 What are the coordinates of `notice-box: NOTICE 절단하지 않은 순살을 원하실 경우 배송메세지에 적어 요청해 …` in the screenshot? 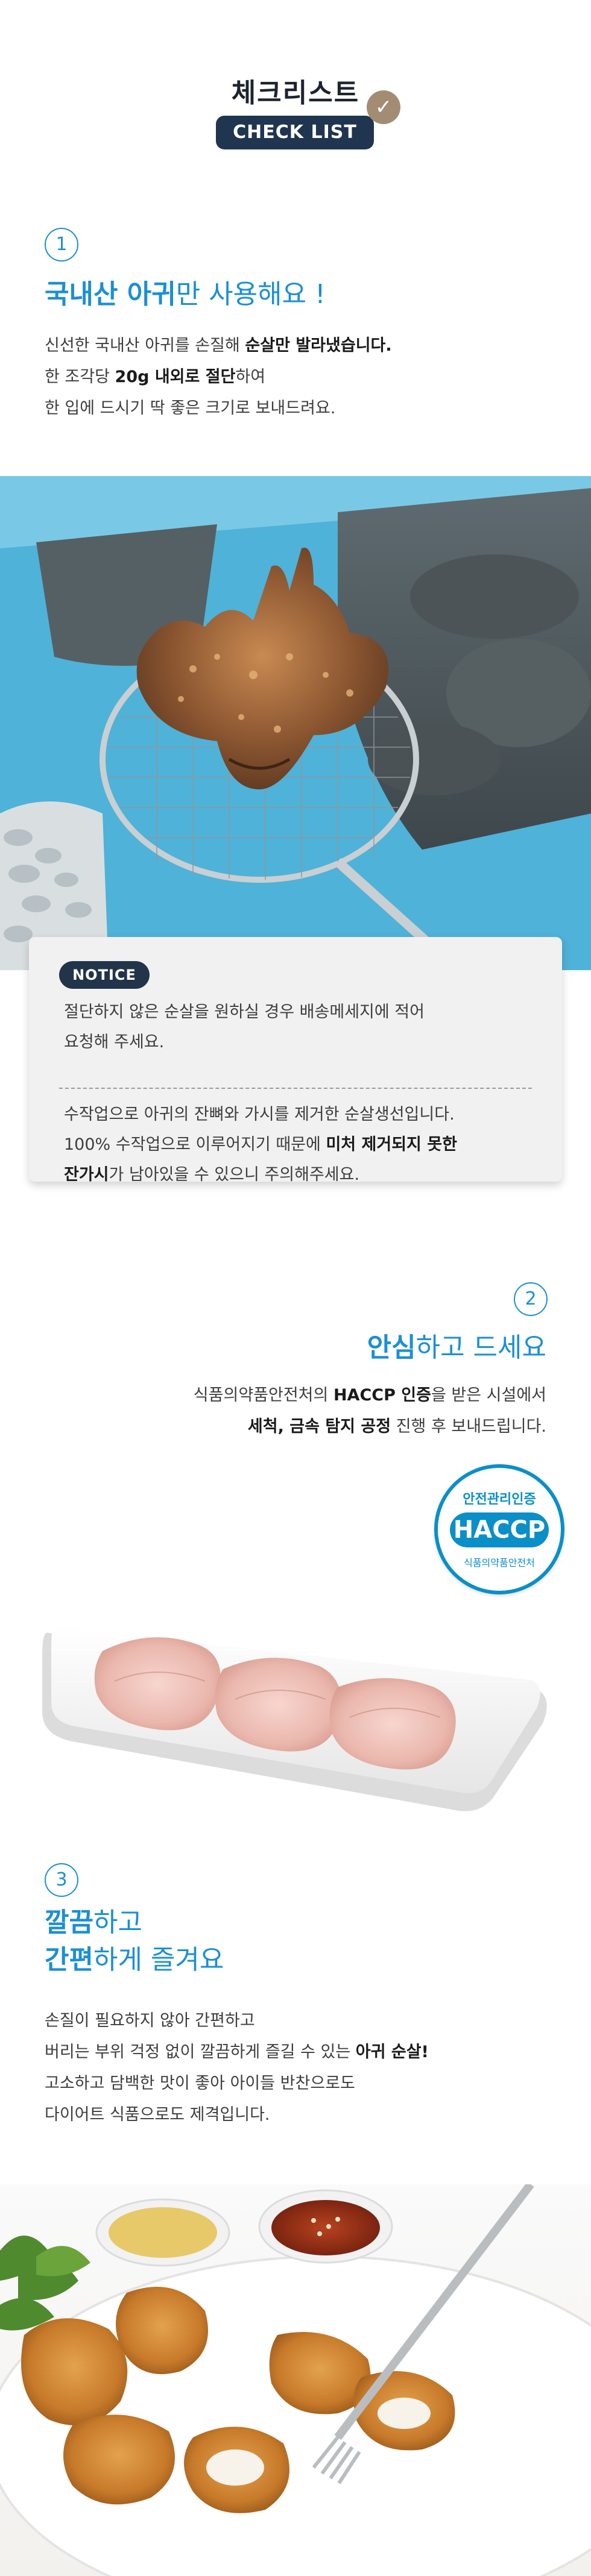 It's located at (295, 1060).